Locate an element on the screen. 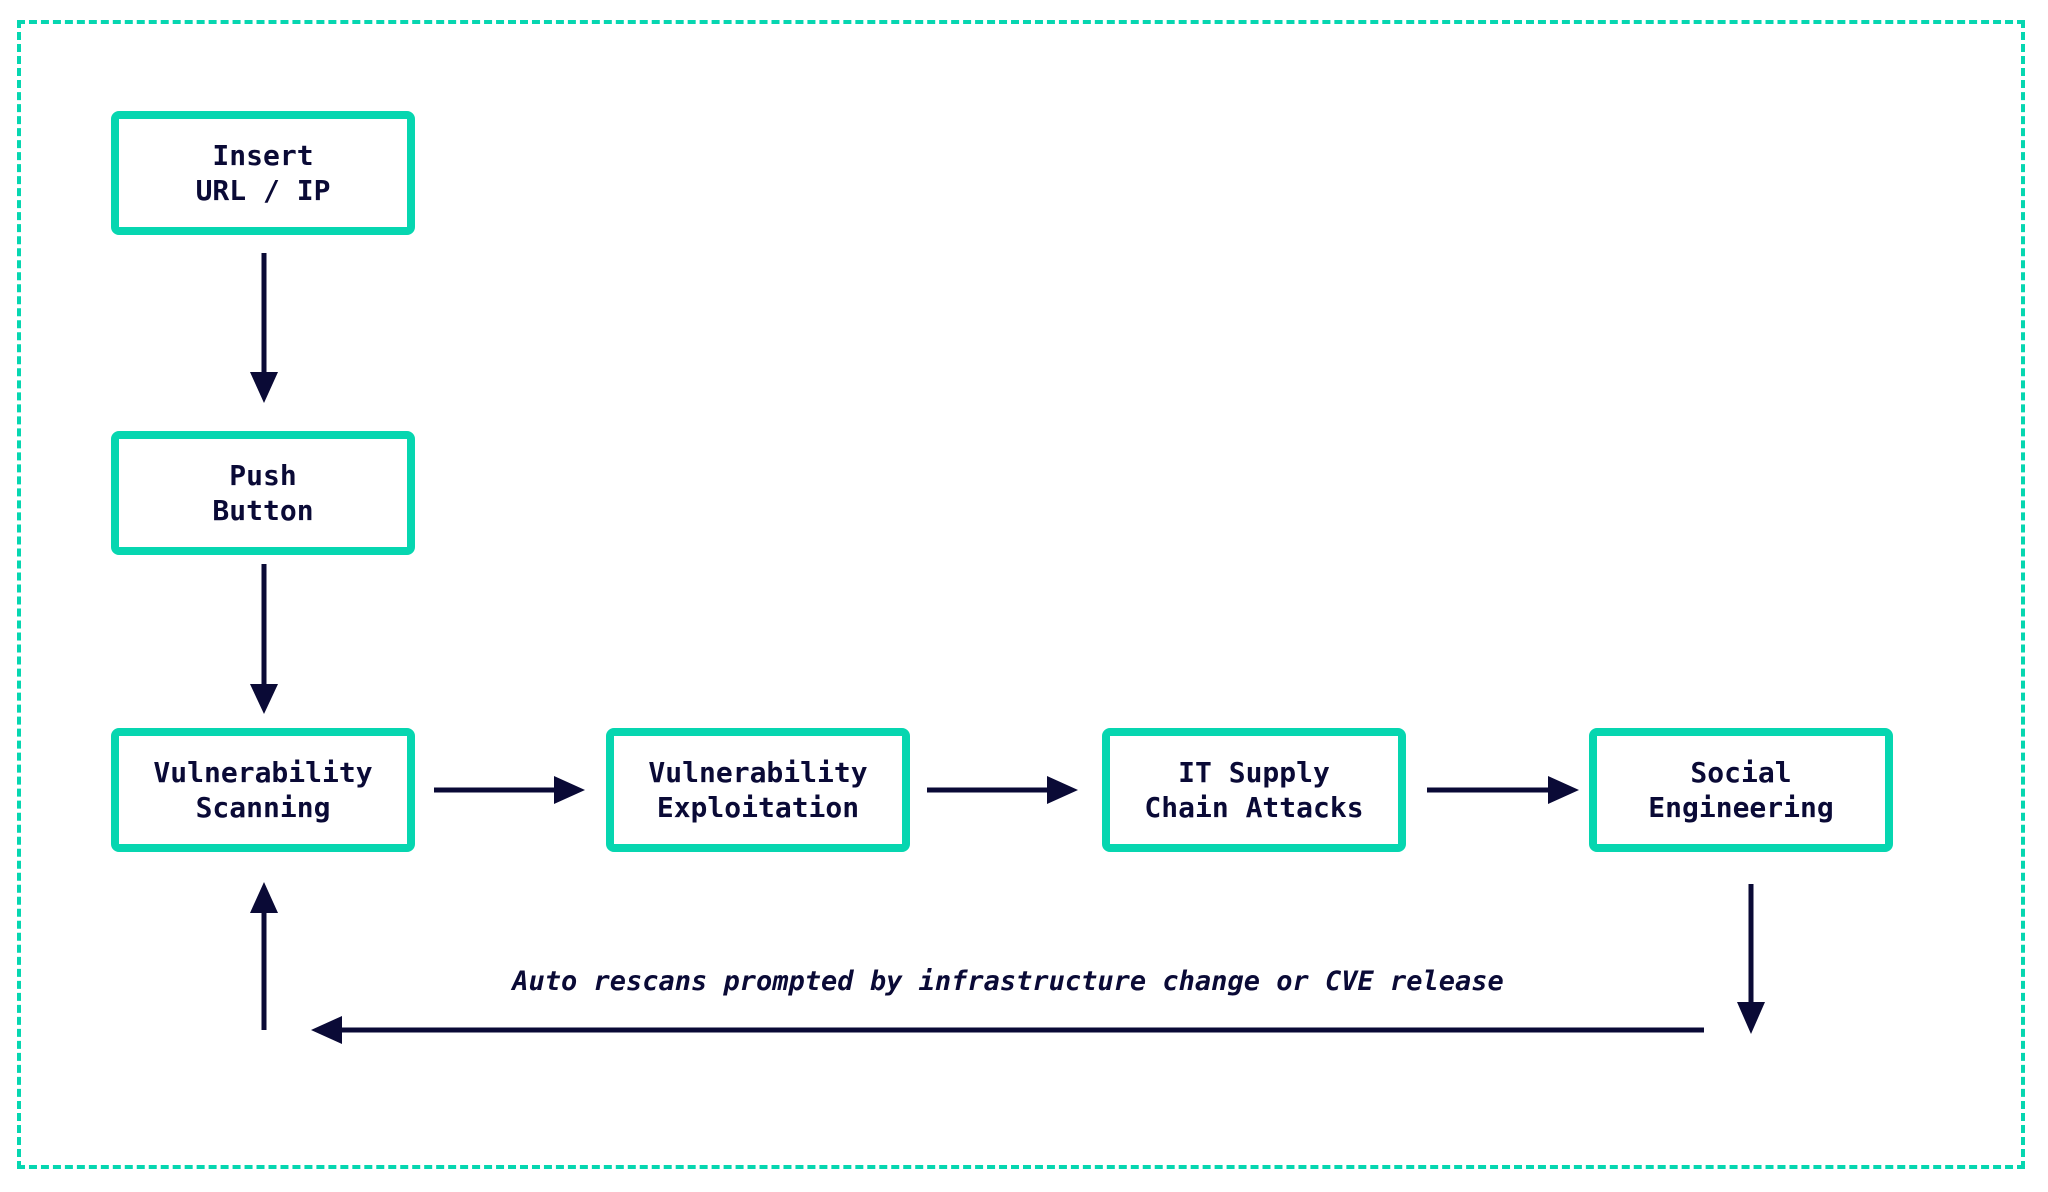  node-label: Push is located at coordinates (263, 475).